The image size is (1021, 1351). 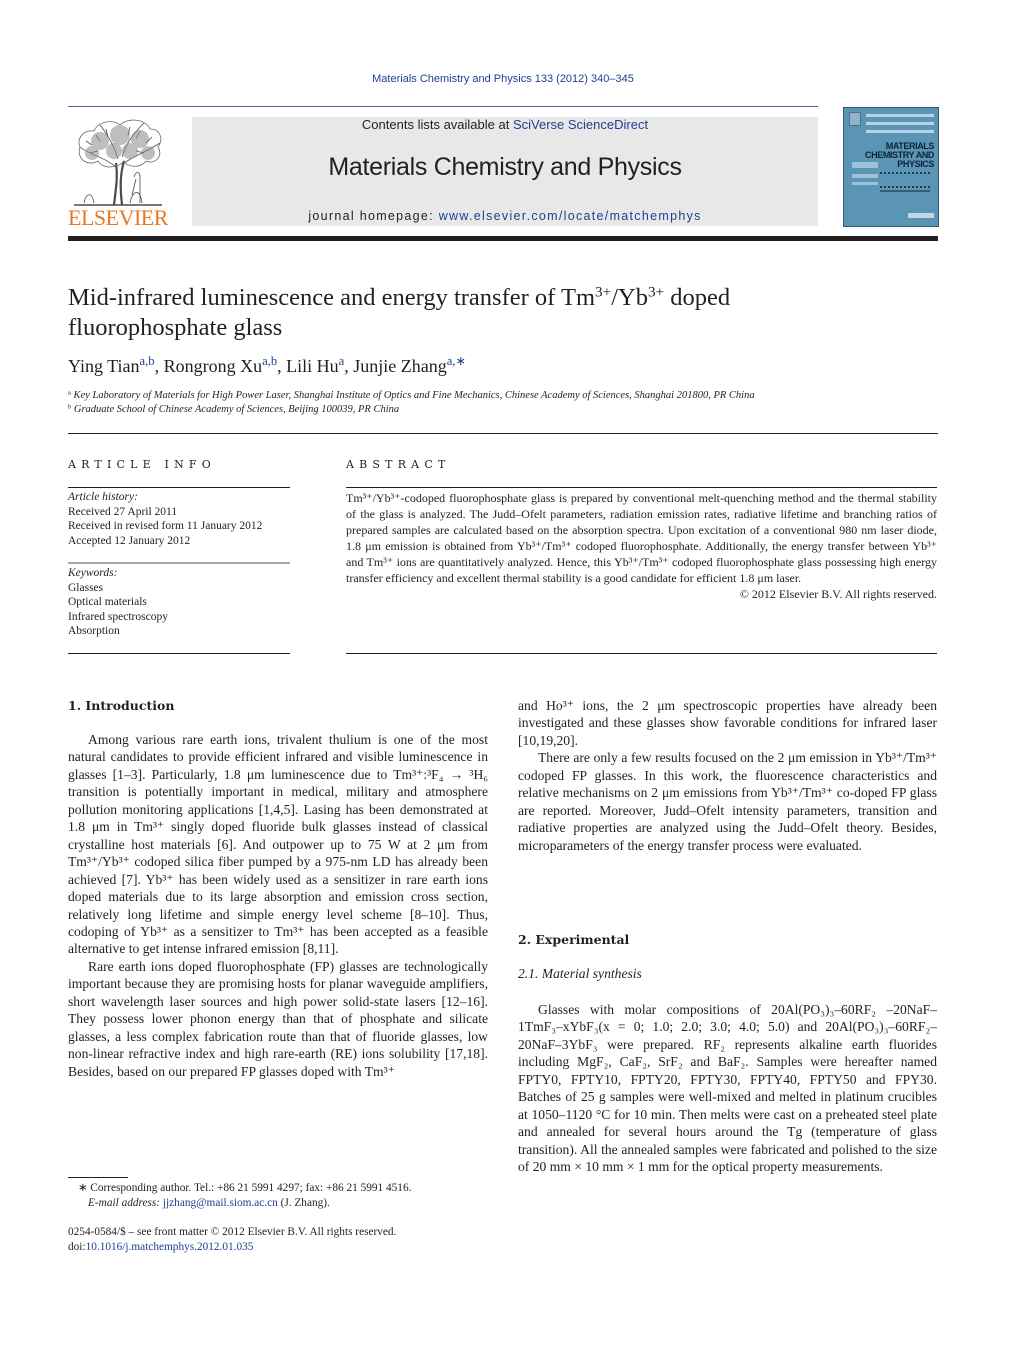 What do you see at coordinates (641, 653) in the screenshot?
I see `abstract-bottom-divider` at bounding box center [641, 653].